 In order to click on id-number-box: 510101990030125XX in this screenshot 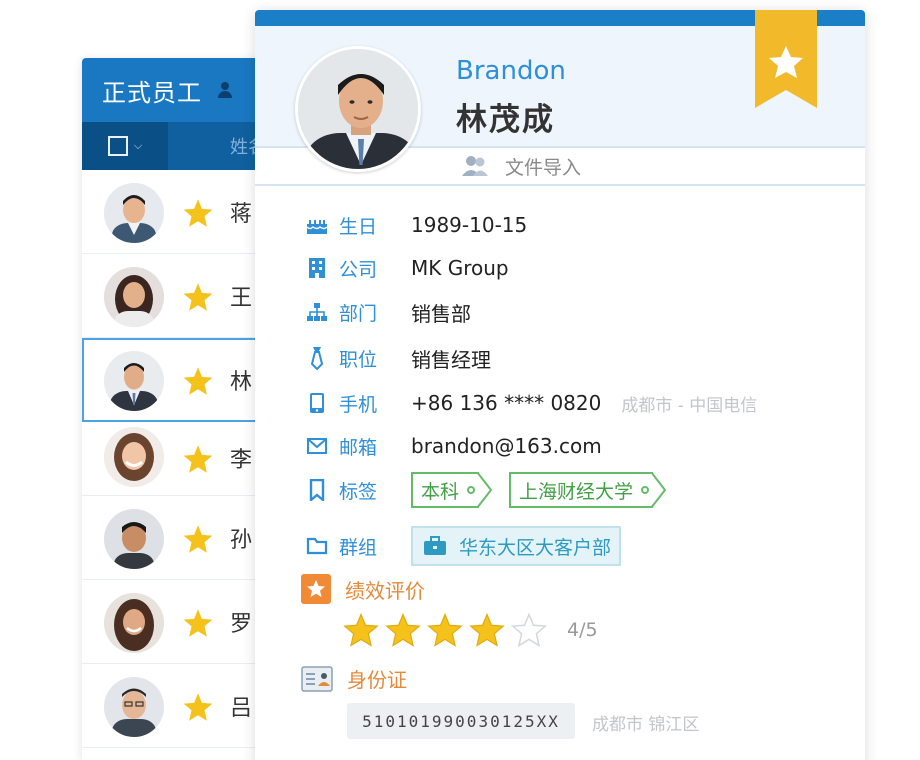, I will do `click(461, 721)`.